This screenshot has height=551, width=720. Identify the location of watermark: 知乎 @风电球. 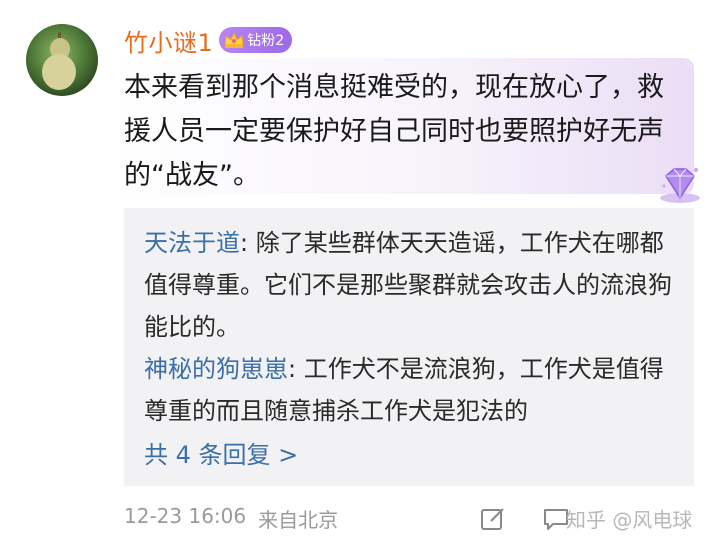
(629, 520).